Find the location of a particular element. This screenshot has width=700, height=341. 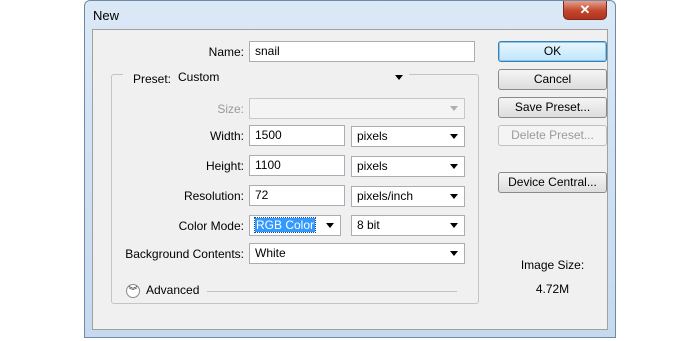

width-unit-select: pixels is located at coordinates (408, 136).